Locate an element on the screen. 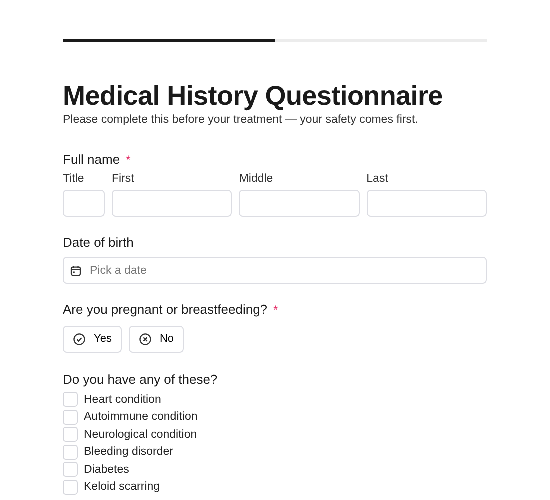  sub-label: Last is located at coordinates (378, 179).